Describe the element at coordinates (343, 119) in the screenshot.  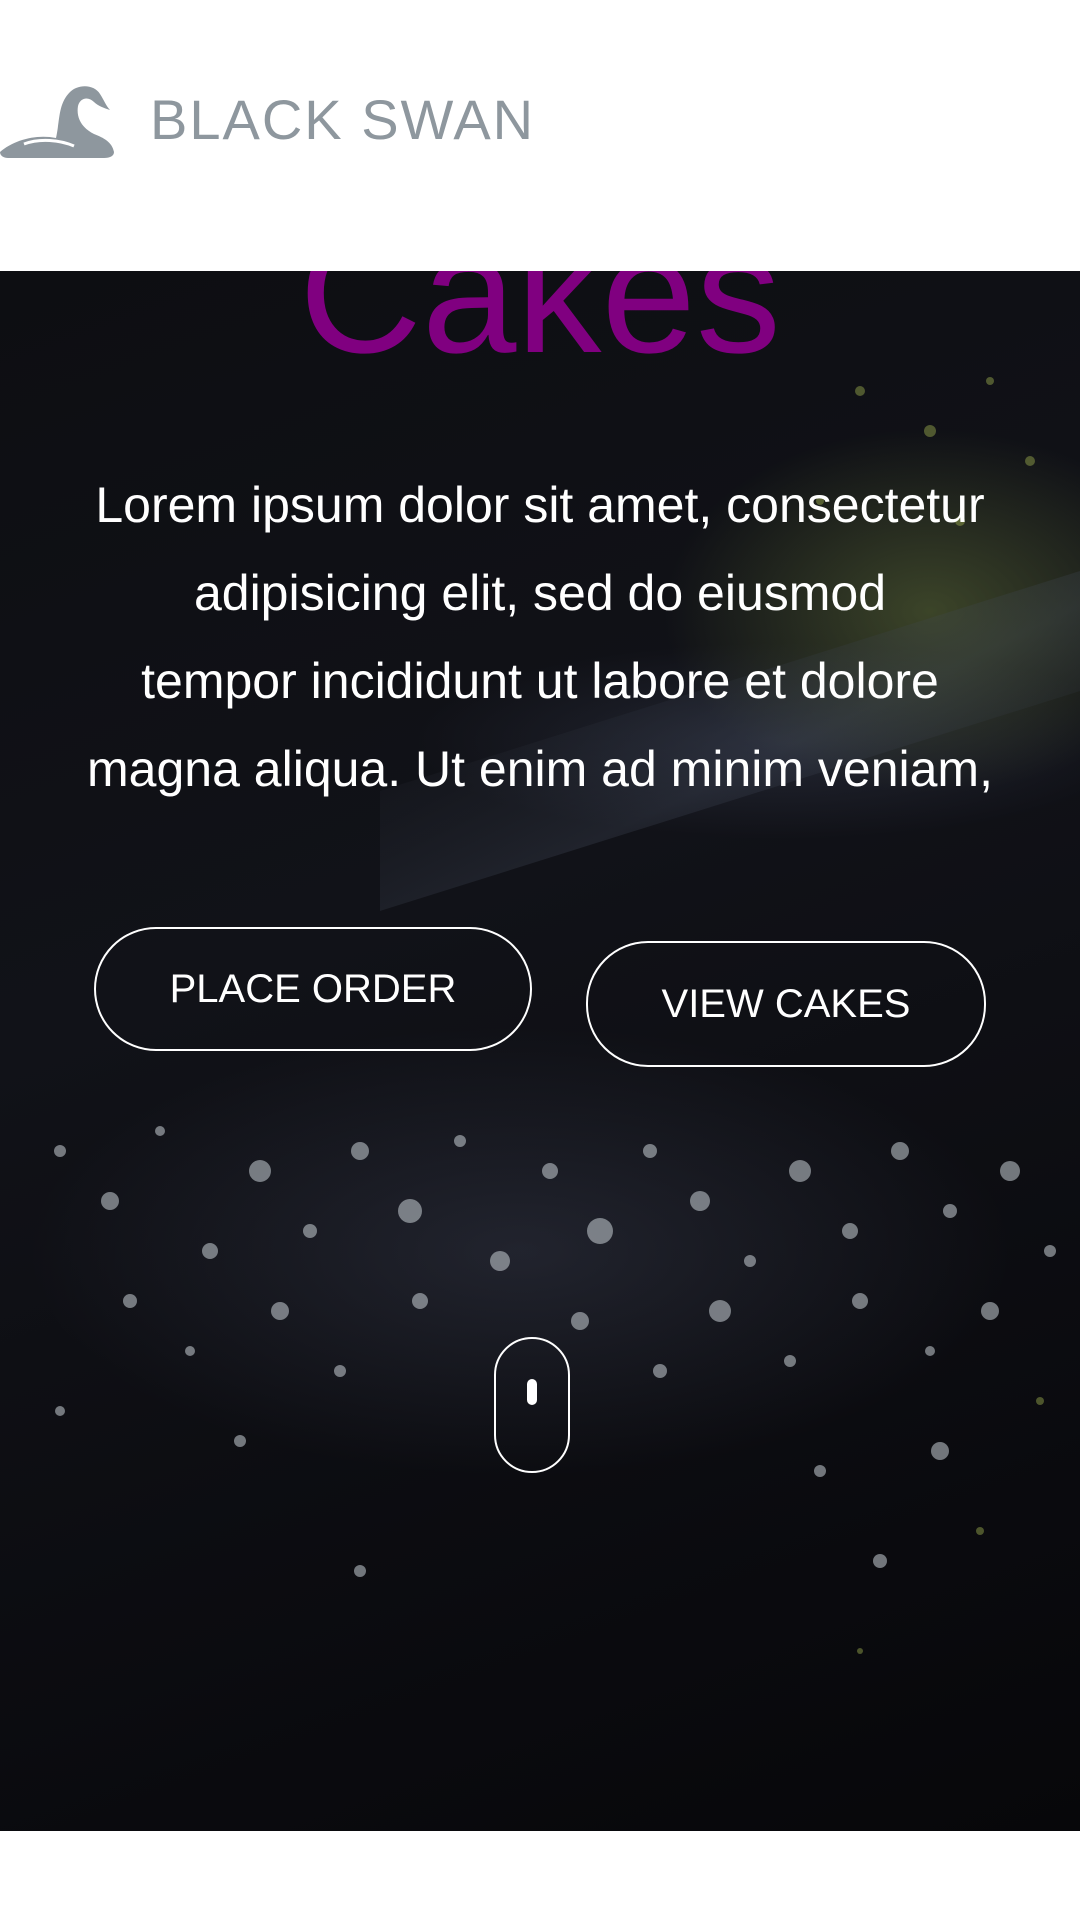
I see `brand-name: BLACK SWAN` at that location.